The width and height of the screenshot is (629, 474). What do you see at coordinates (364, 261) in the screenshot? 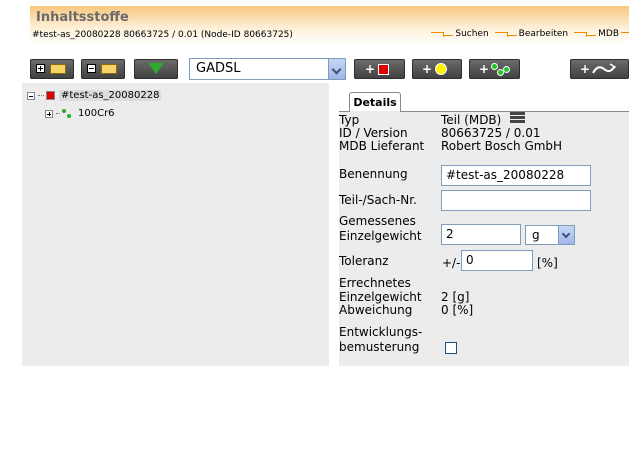
I see `toleranz-label: Toleranz` at bounding box center [364, 261].